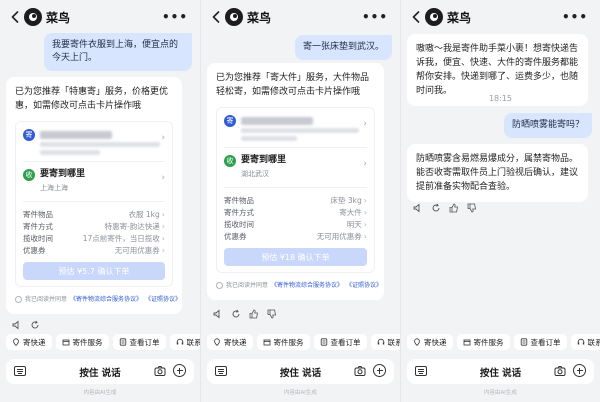 This screenshot has width=600, height=402. Describe the element at coordinates (234, 17) in the screenshot. I see `app-logo-icon` at that location.